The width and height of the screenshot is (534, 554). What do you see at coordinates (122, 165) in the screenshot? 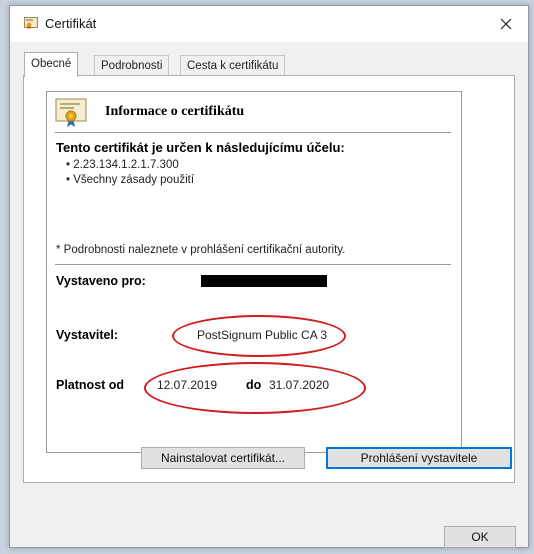
I see `purpose-item: • 2.23.134.1.2.1.7.300` at bounding box center [122, 165].